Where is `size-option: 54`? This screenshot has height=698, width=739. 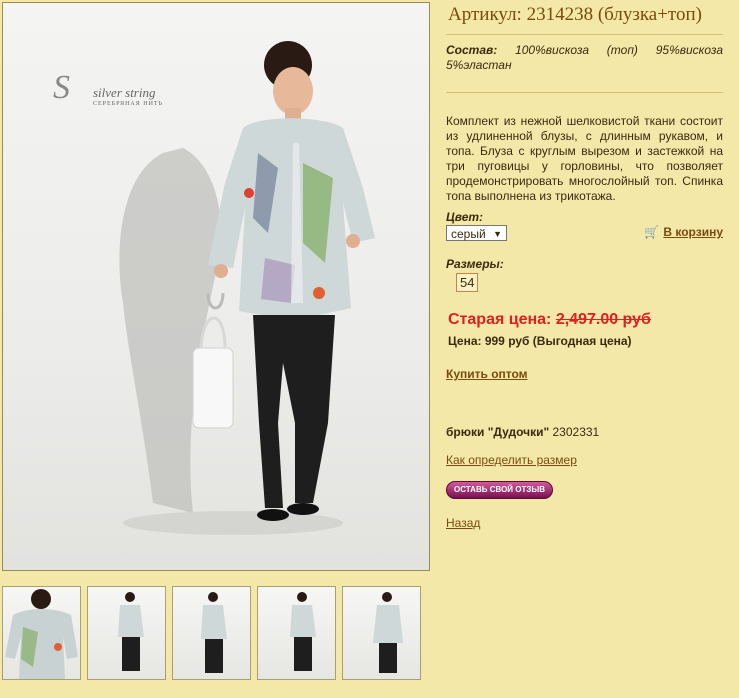
size-option: 54 is located at coordinates (467, 282).